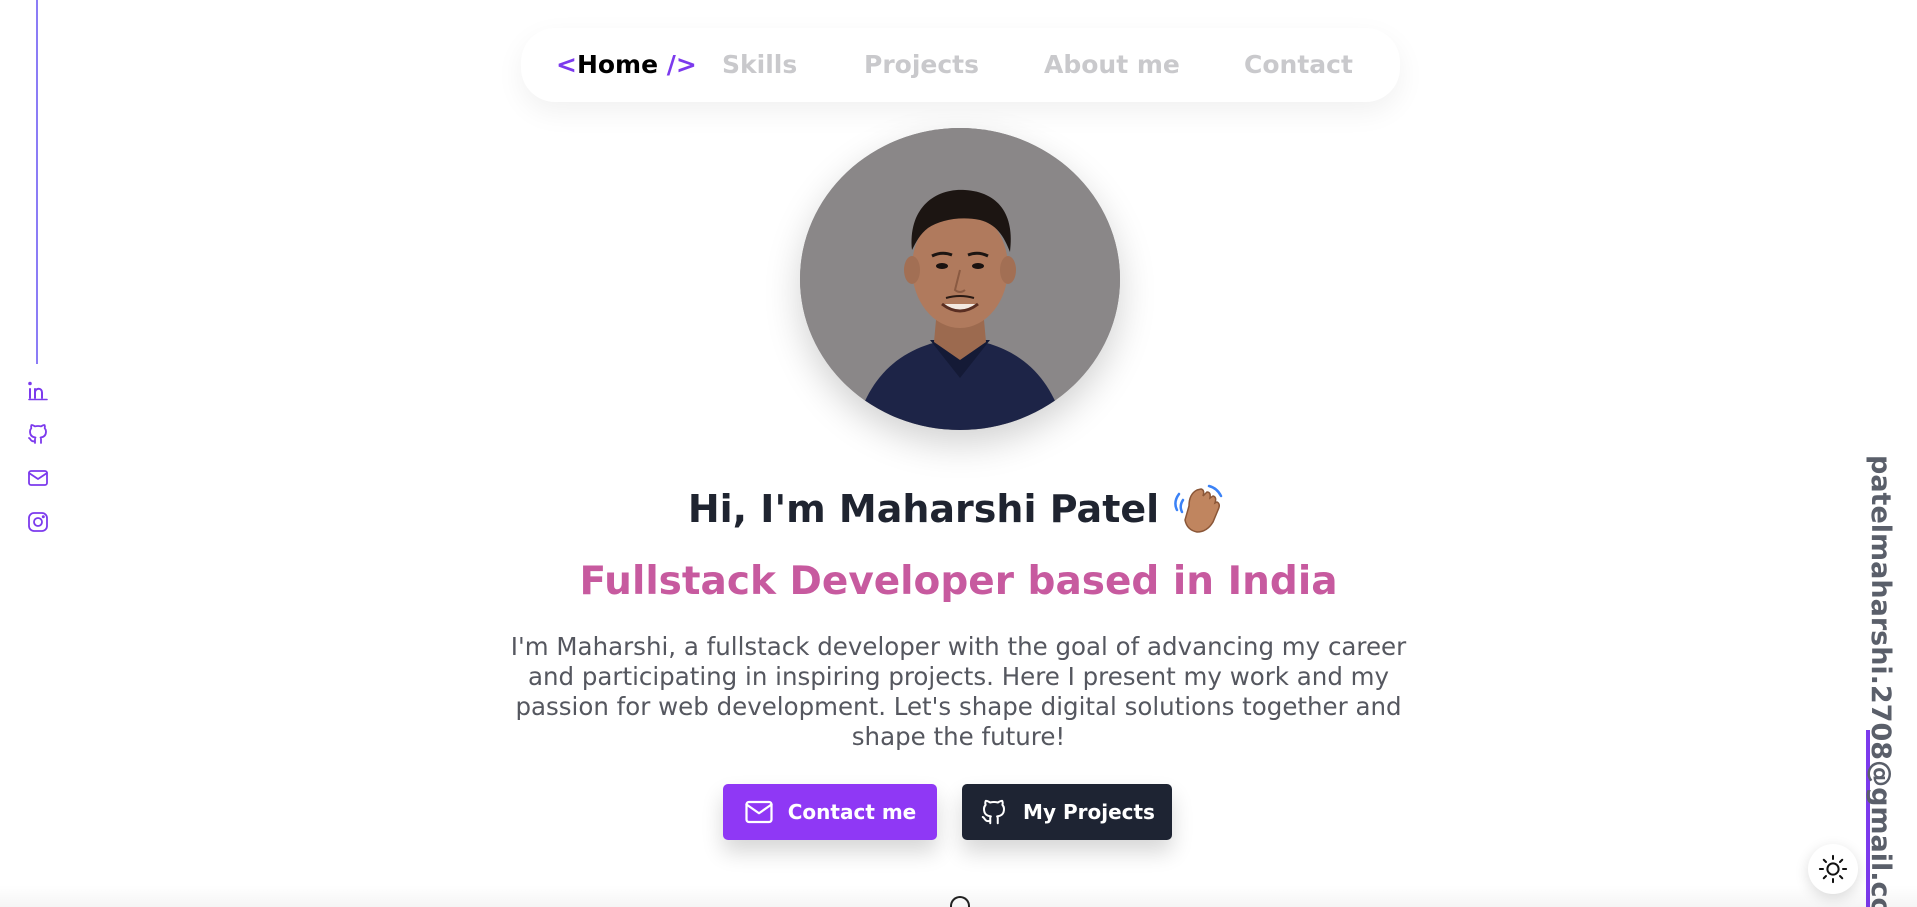 Image resolution: width=1917 pixels, height=907 pixels. I want to click on github-link, so click(38, 434).